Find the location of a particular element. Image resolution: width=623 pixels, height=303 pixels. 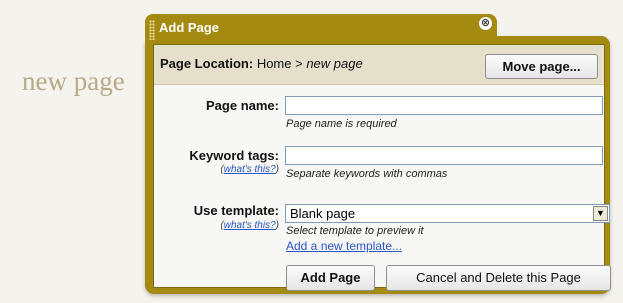

keyword-tags-label: Keyword tags: is located at coordinates (234, 155).